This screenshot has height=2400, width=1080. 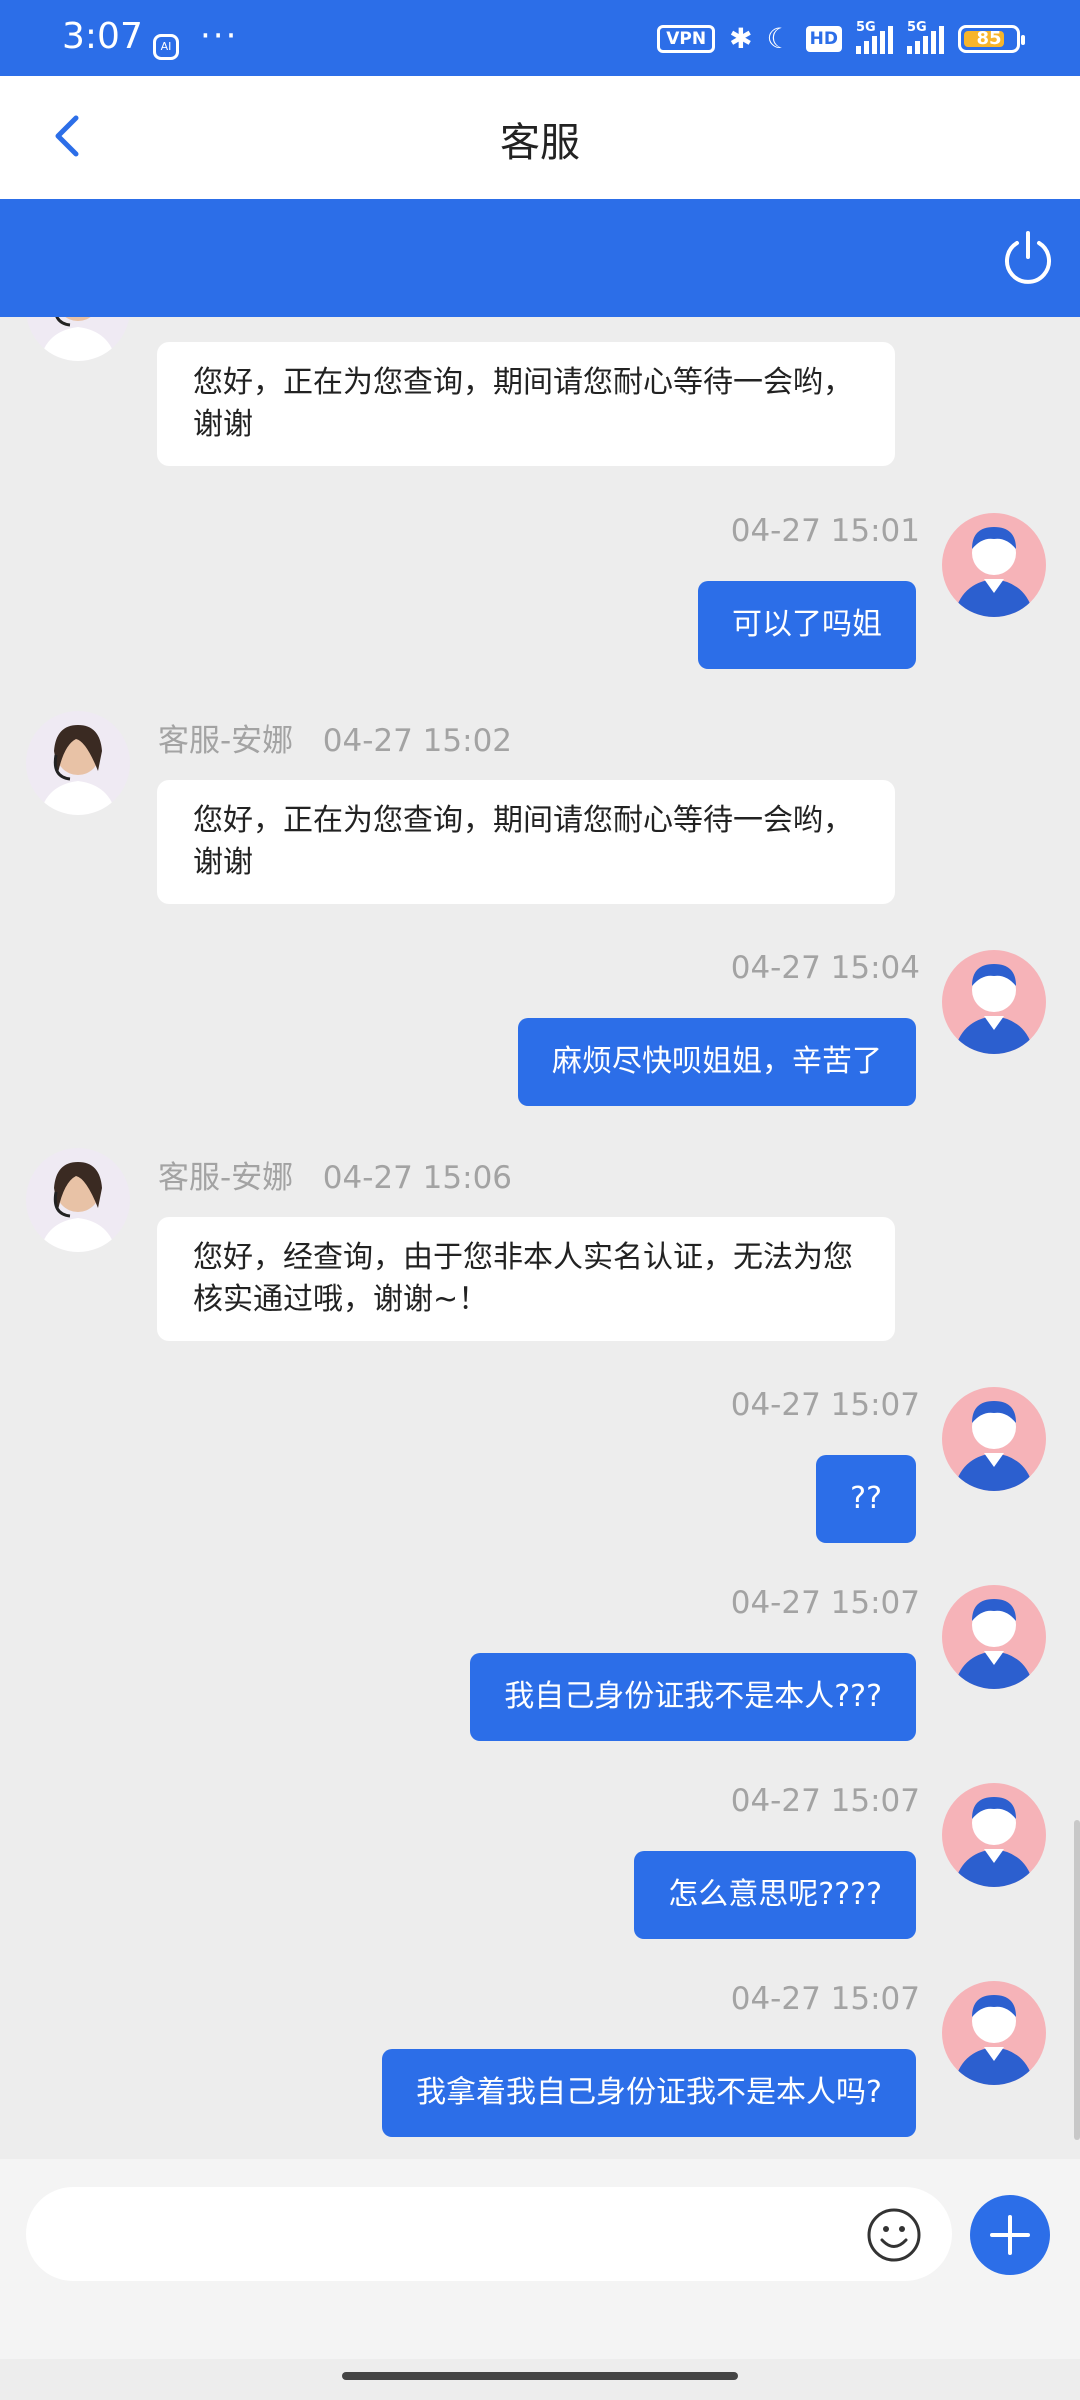 I want to click on status-bar: 3:07 AI ··· VPN ✱ ☾ HD 5G 5G 85, so click(x=540, y=38).